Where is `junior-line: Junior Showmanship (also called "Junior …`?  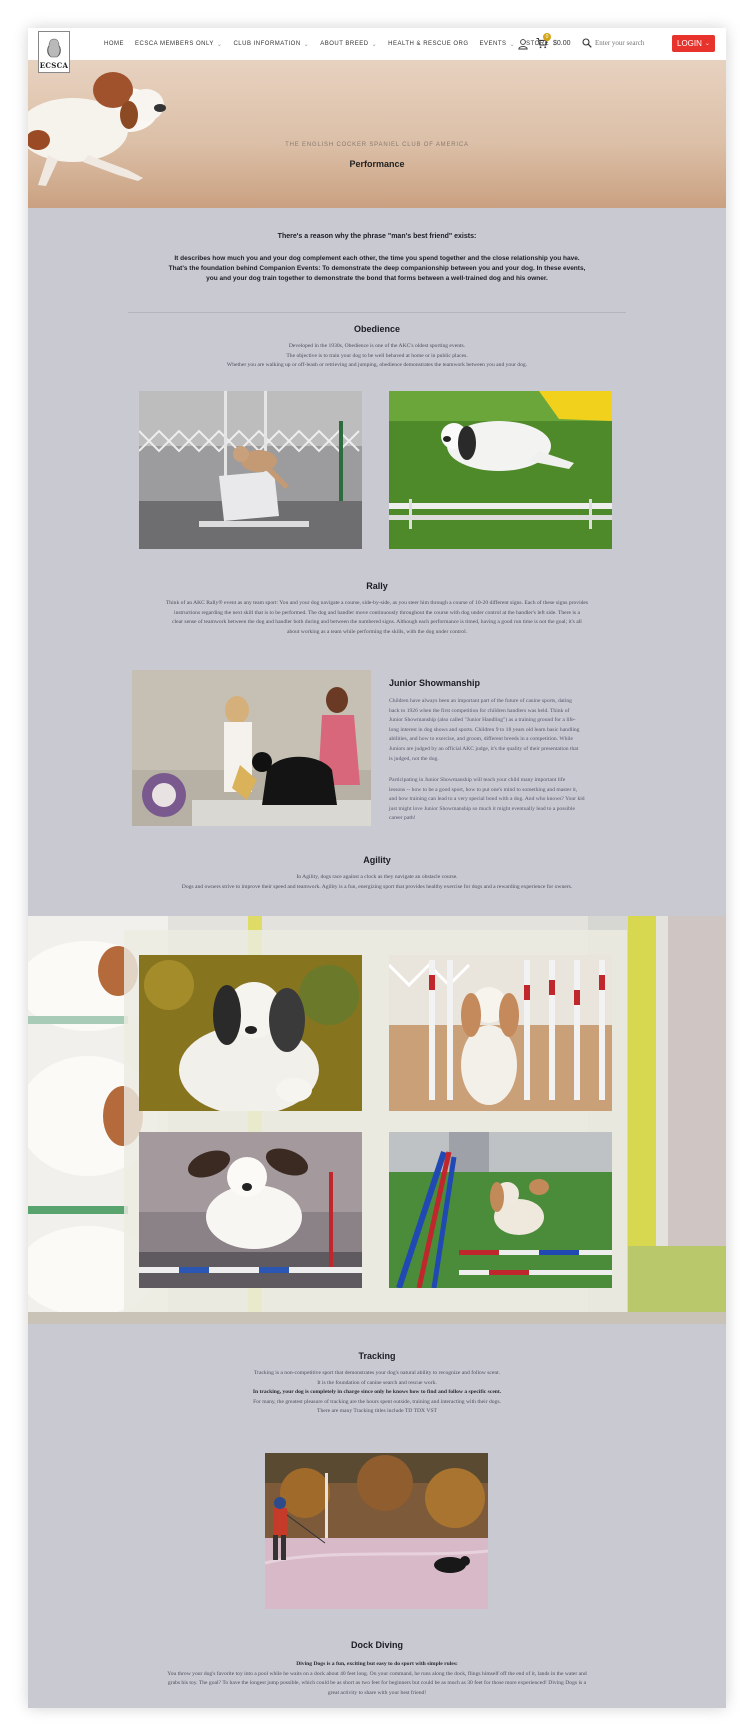
junior-line: Junior Showmanship (also called "Junior … is located at coordinates (482, 720).